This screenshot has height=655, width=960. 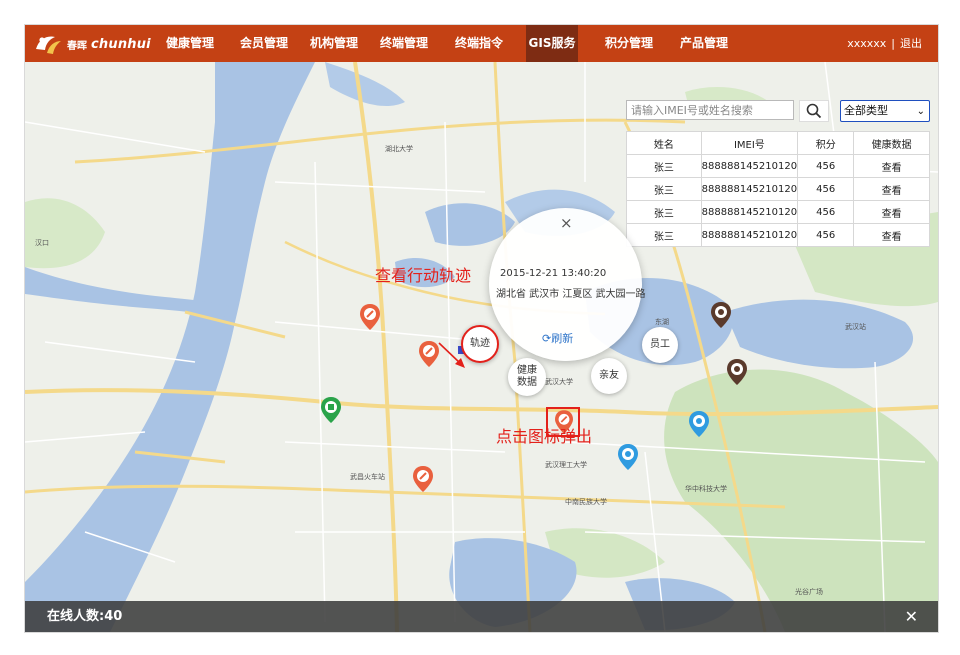 I want to click on family-button: 亲友, so click(x=609, y=376).